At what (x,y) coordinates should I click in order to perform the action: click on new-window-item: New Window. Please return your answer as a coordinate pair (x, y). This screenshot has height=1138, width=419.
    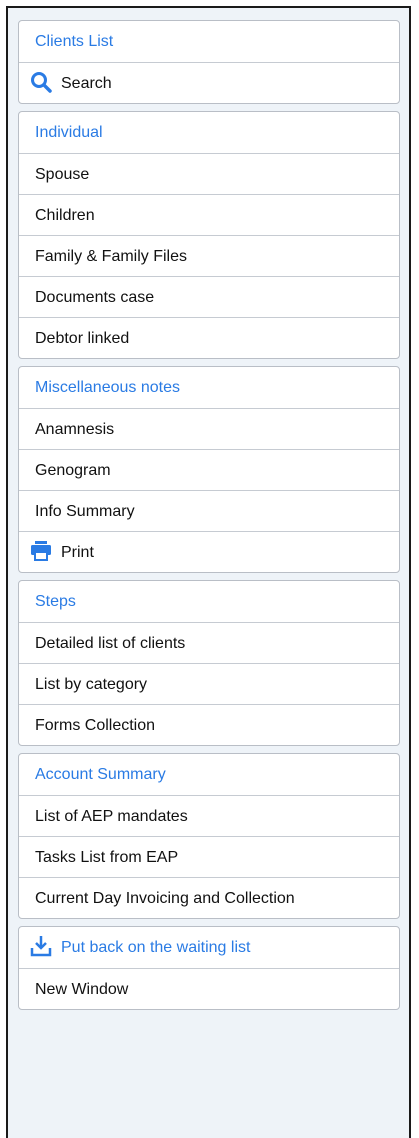
    Looking at the image, I should click on (209, 988).